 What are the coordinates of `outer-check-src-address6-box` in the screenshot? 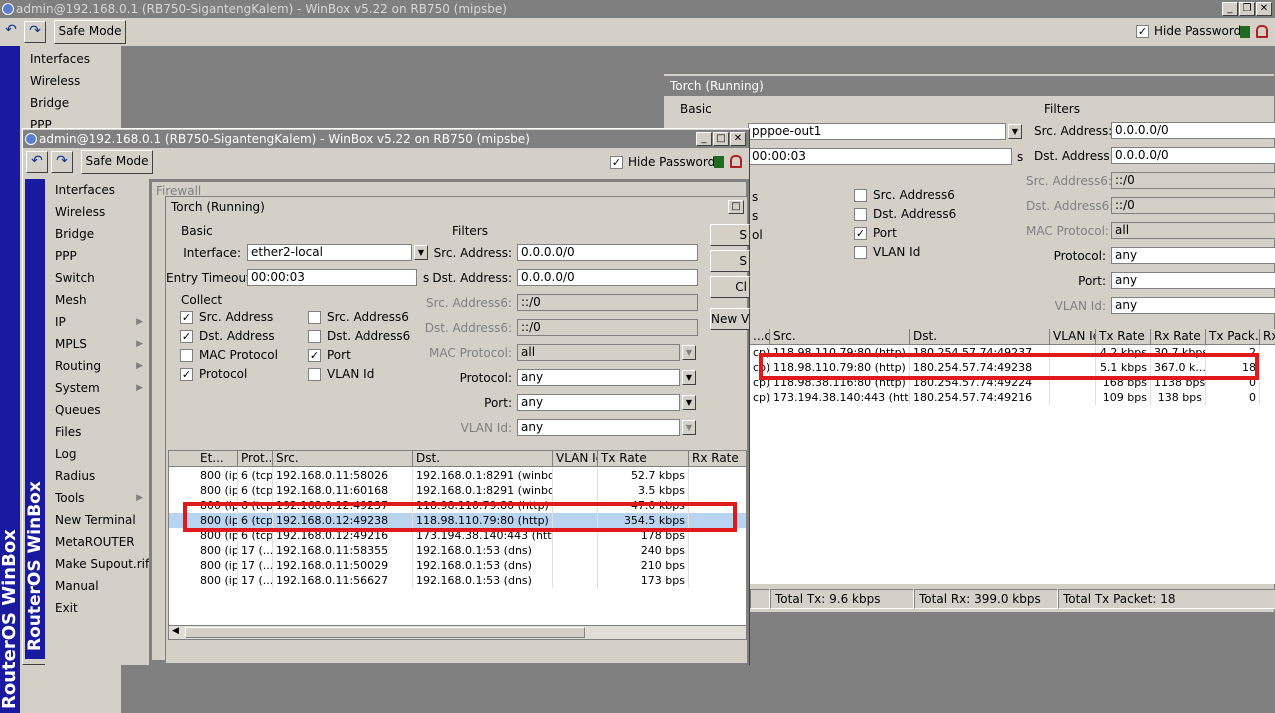 It's located at (860, 195).